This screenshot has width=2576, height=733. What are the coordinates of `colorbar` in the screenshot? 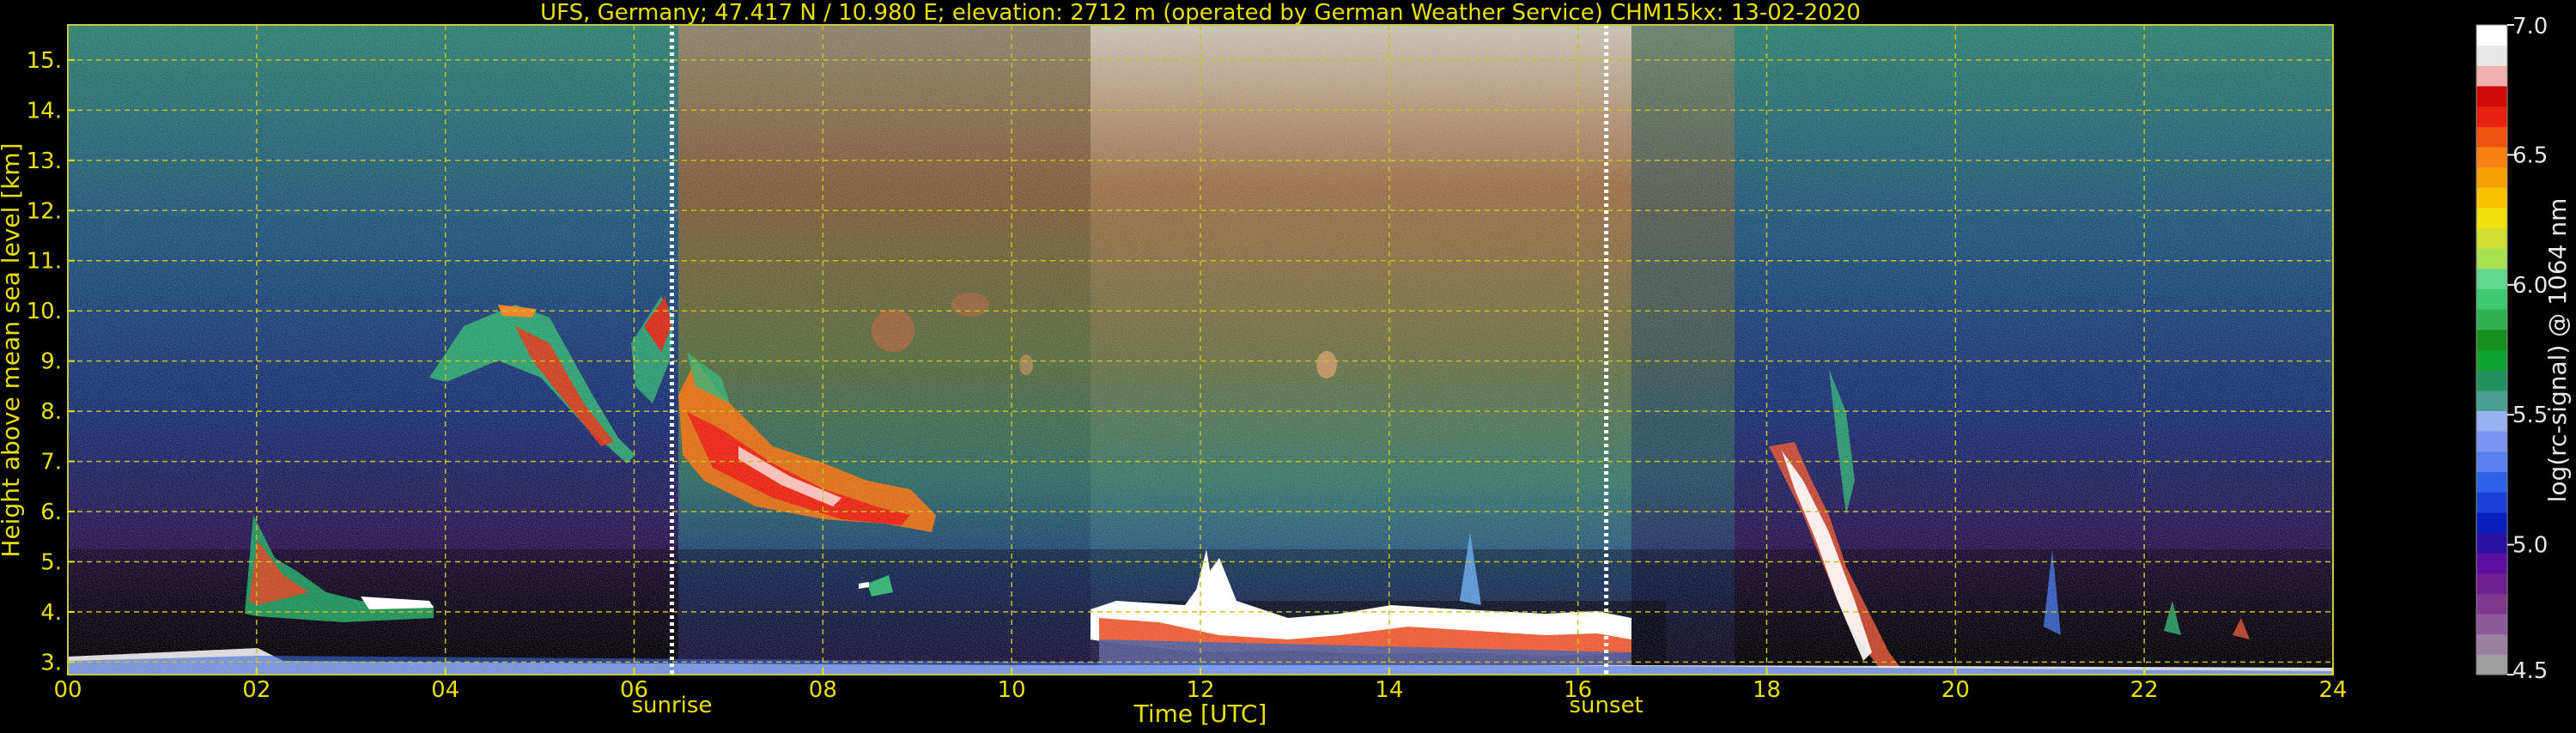 It's located at (2492, 349).